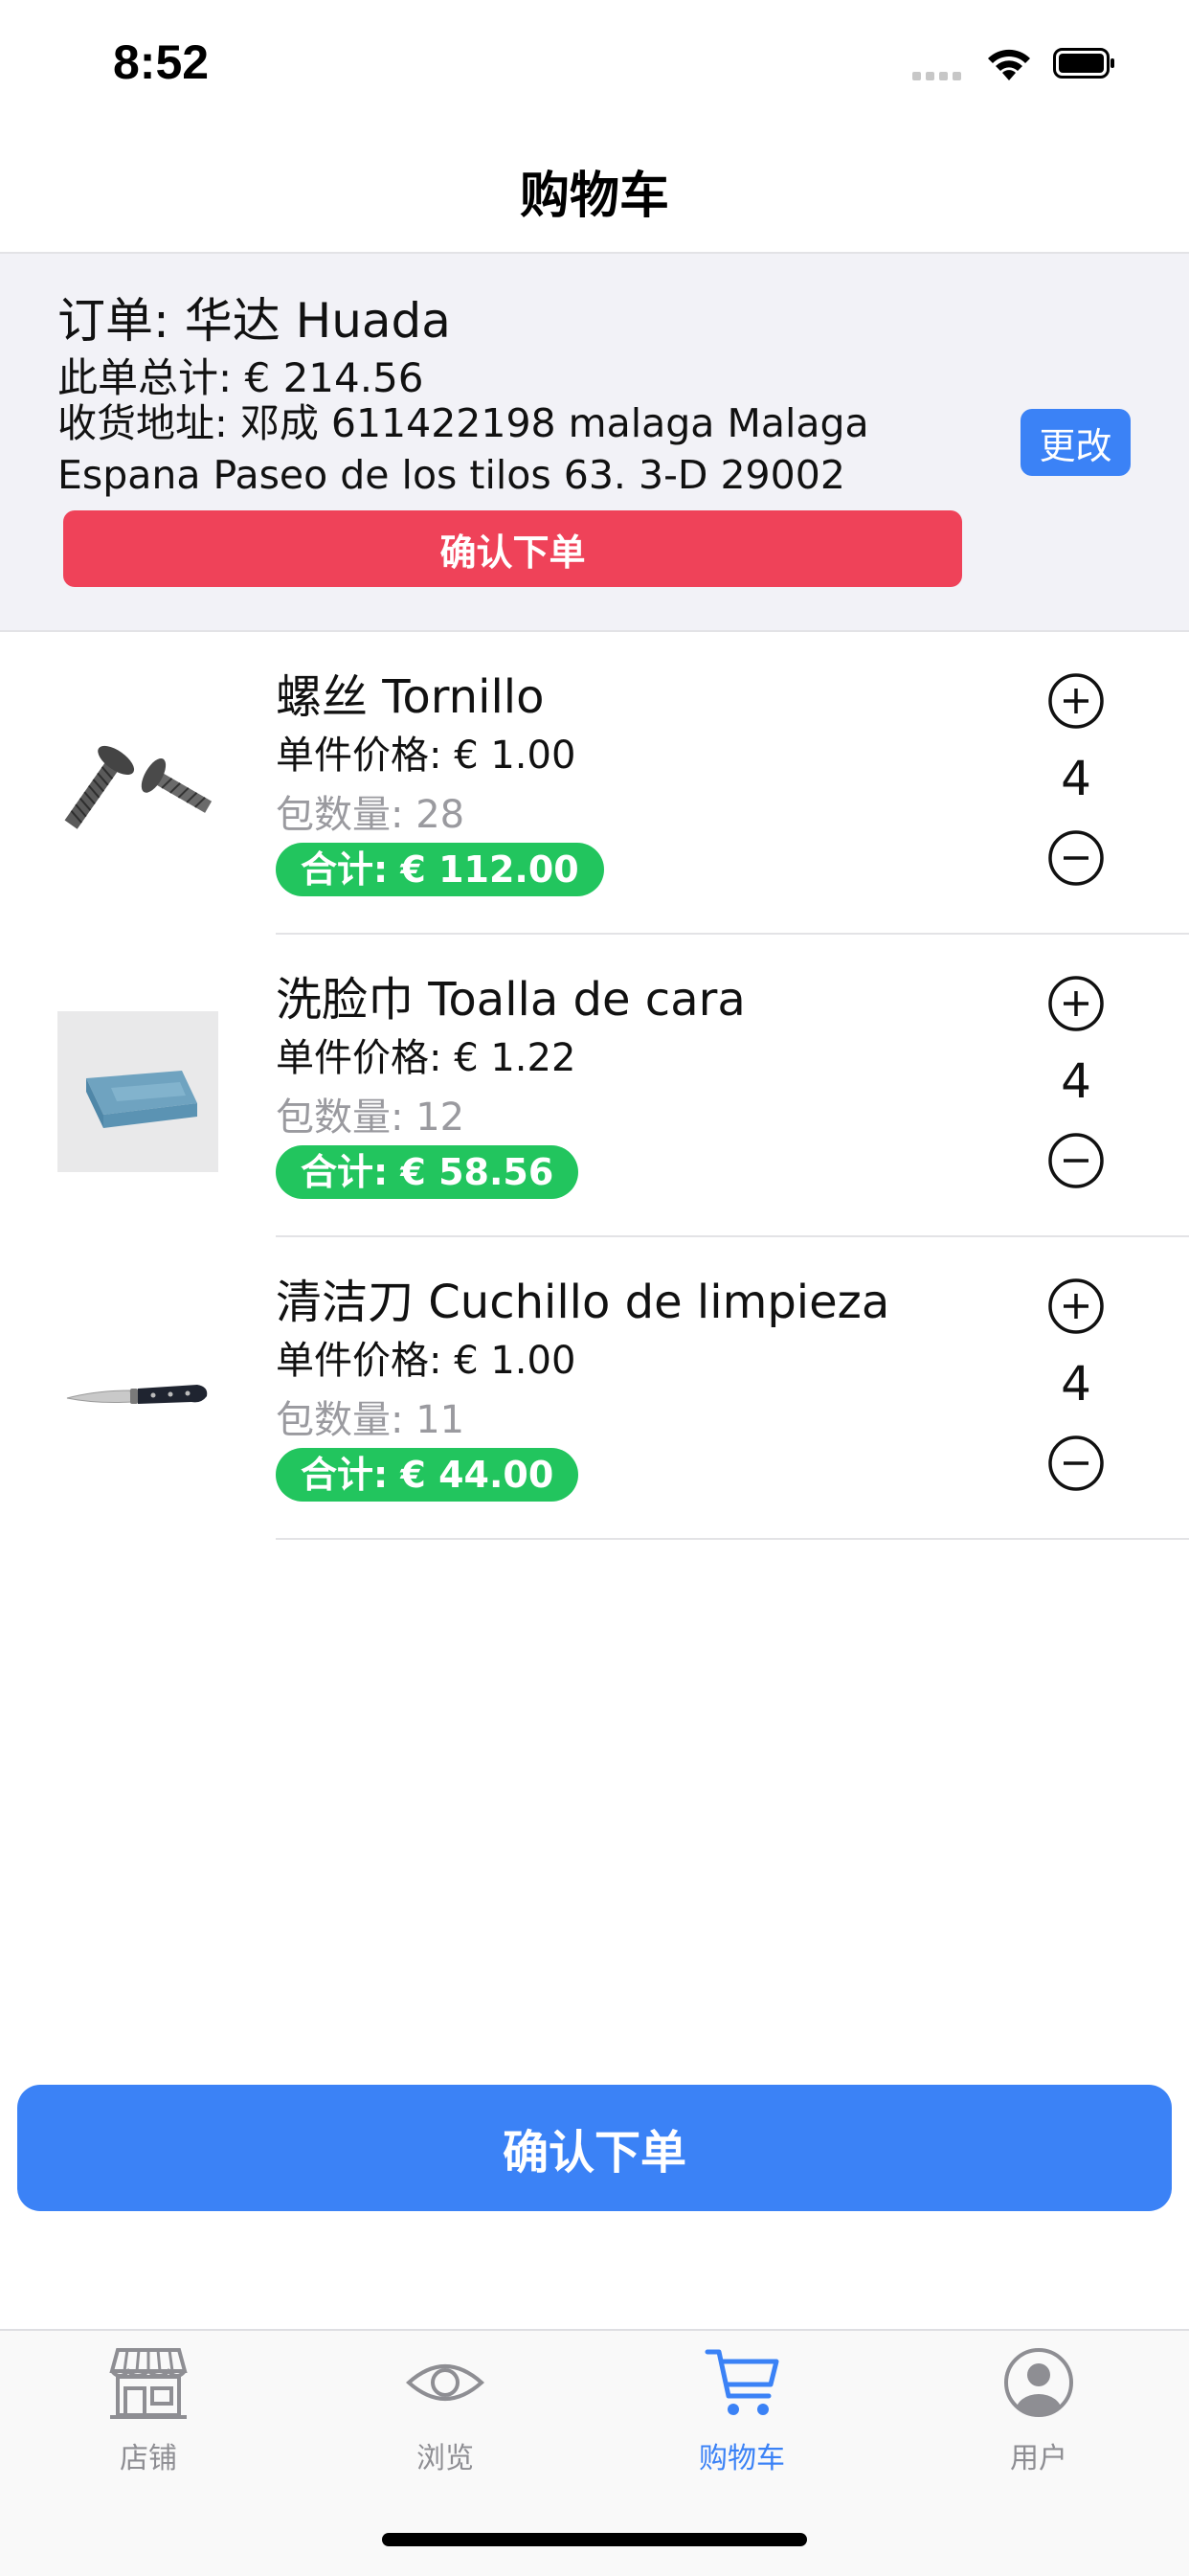  What do you see at coordinates (240, 377) in the screenshot?
I see `order-total: 此单总计: € 214.56` at bounding box center [240, 377].